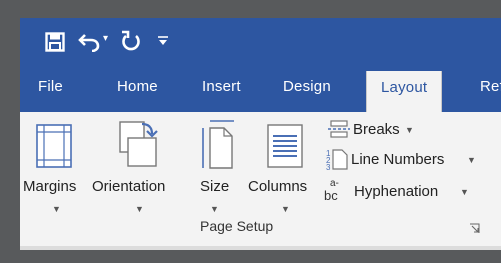  Describe the element at coordinates (214, 209) in the screenshot. I see `size-dropdown-icon: ▼` at that location.